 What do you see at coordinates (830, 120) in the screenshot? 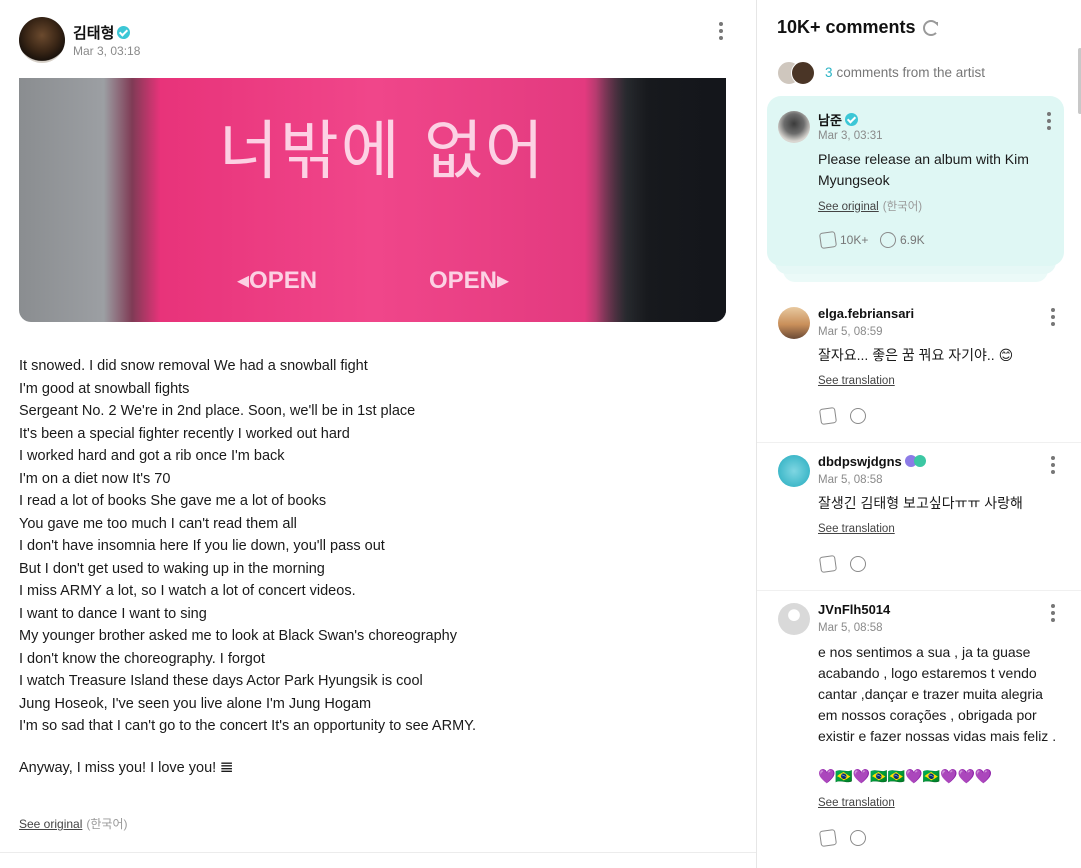
I see `comment-author: 남준` at bounding box center [830, 120].